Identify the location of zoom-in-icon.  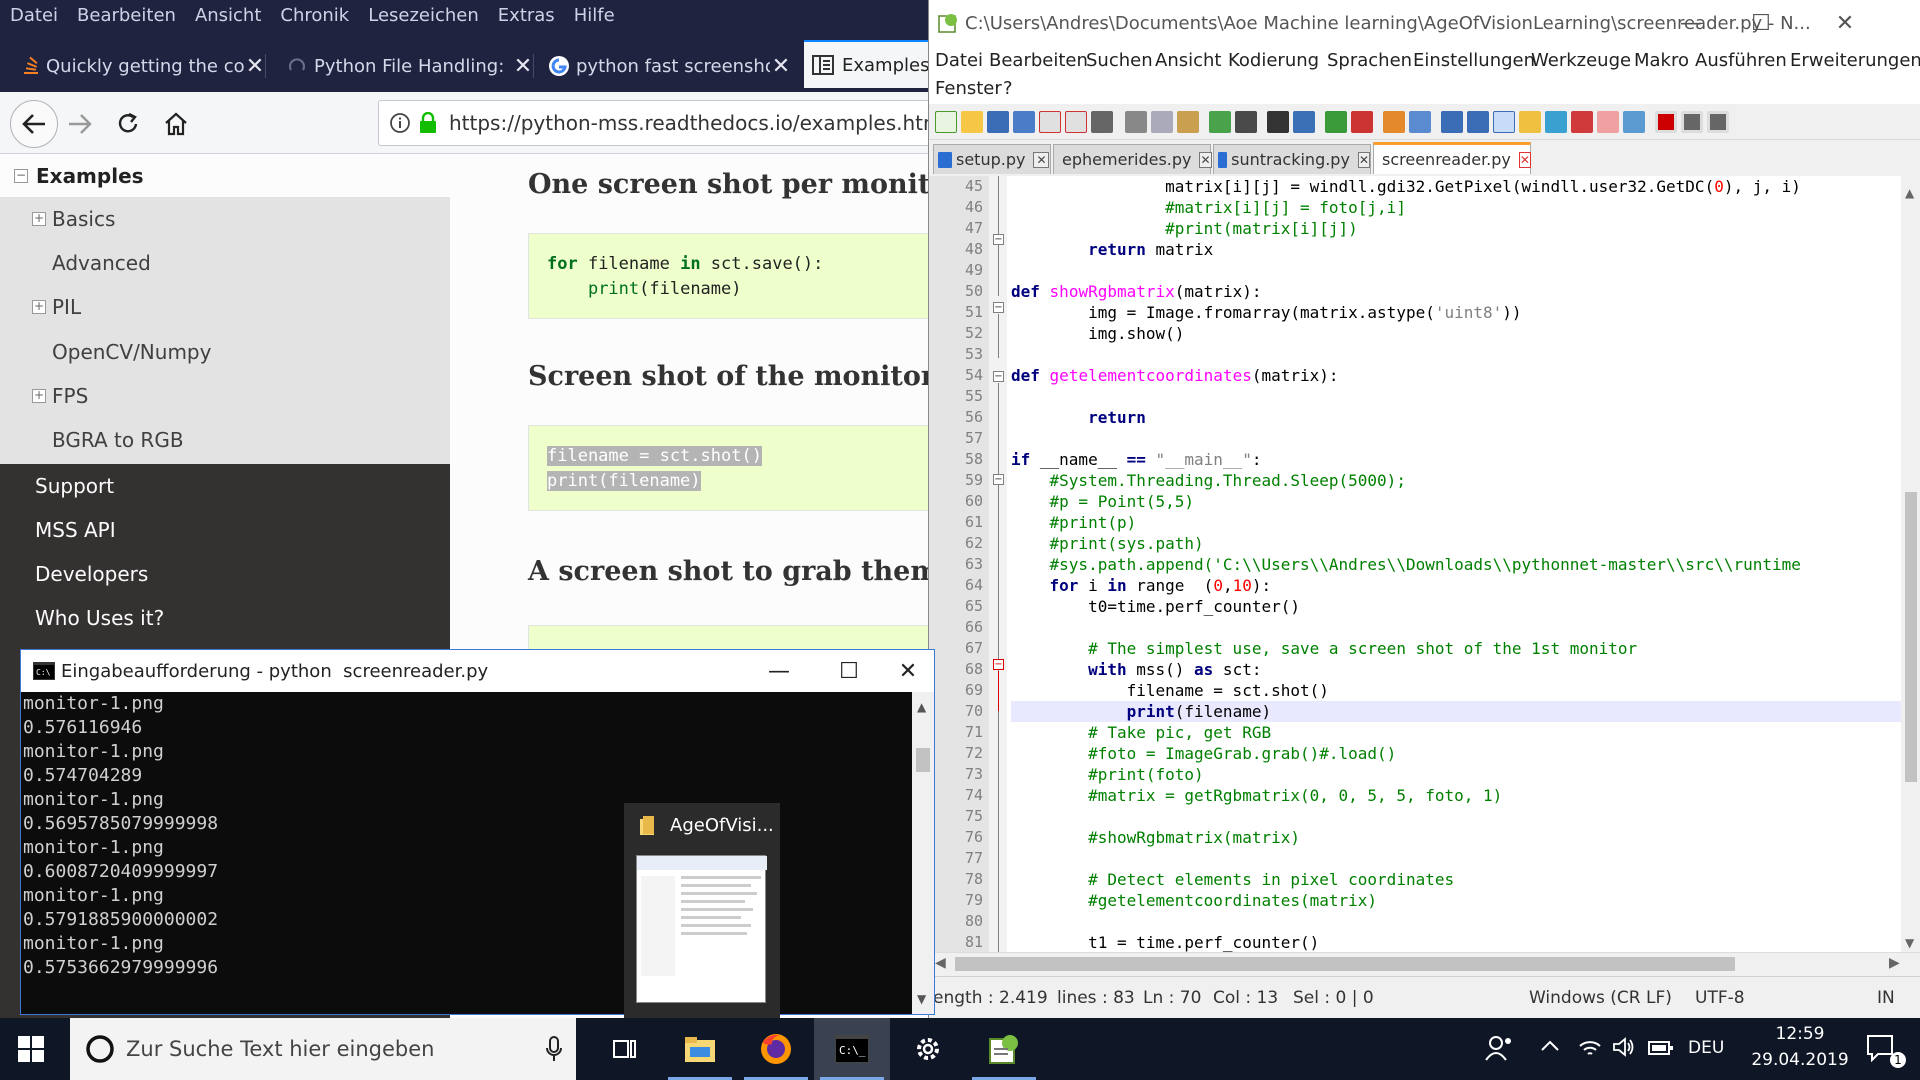
(1336, 122).